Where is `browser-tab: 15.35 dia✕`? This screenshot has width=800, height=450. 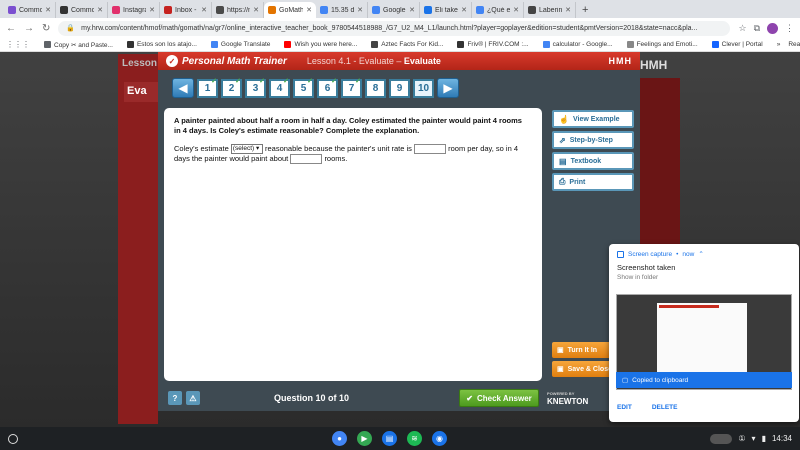
browser-tab: 15.35 dia✕ is located at coordinates (342, 10).